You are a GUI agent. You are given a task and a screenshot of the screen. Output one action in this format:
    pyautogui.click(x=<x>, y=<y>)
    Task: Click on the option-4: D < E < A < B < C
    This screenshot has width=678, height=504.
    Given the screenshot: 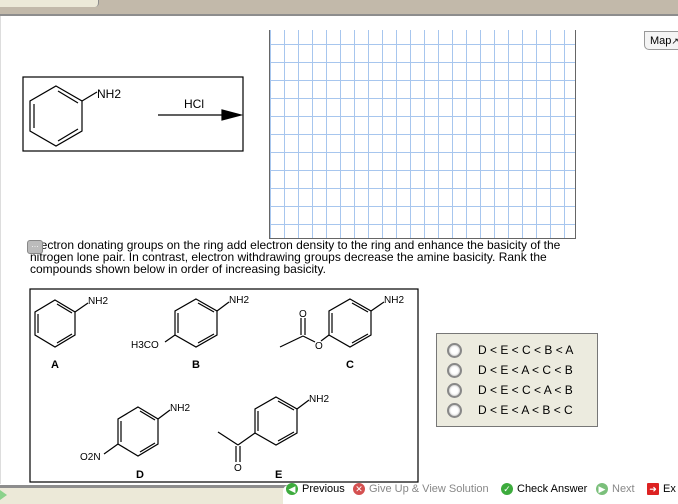 What is the action you would take?
    pyautogui.click(x=517, y=410)
    